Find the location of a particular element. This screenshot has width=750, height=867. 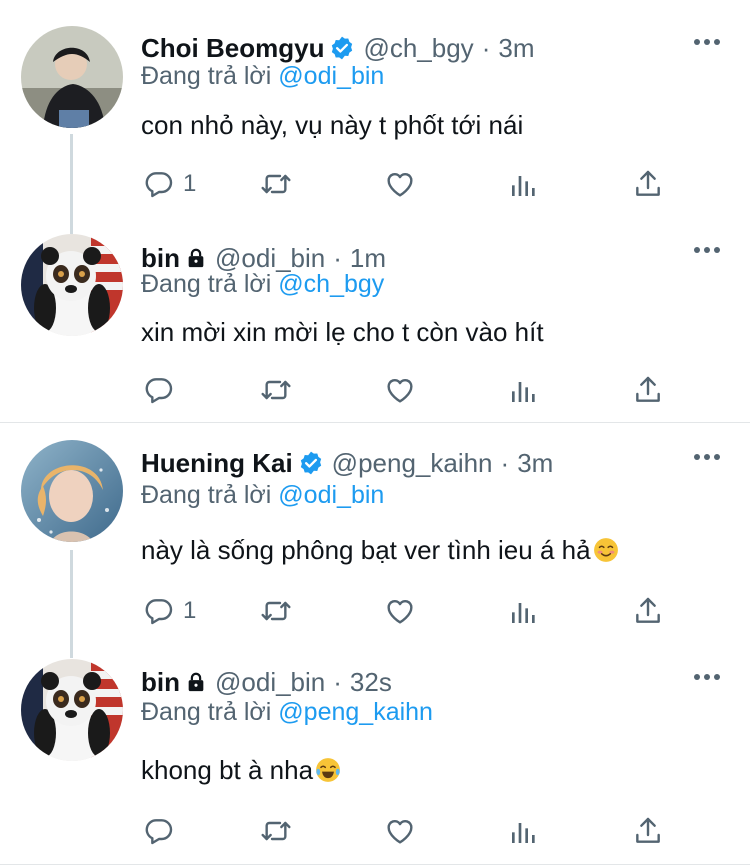

replying-to: Đang trả lời @peng_kaihn is located at coordinates (287, 712).